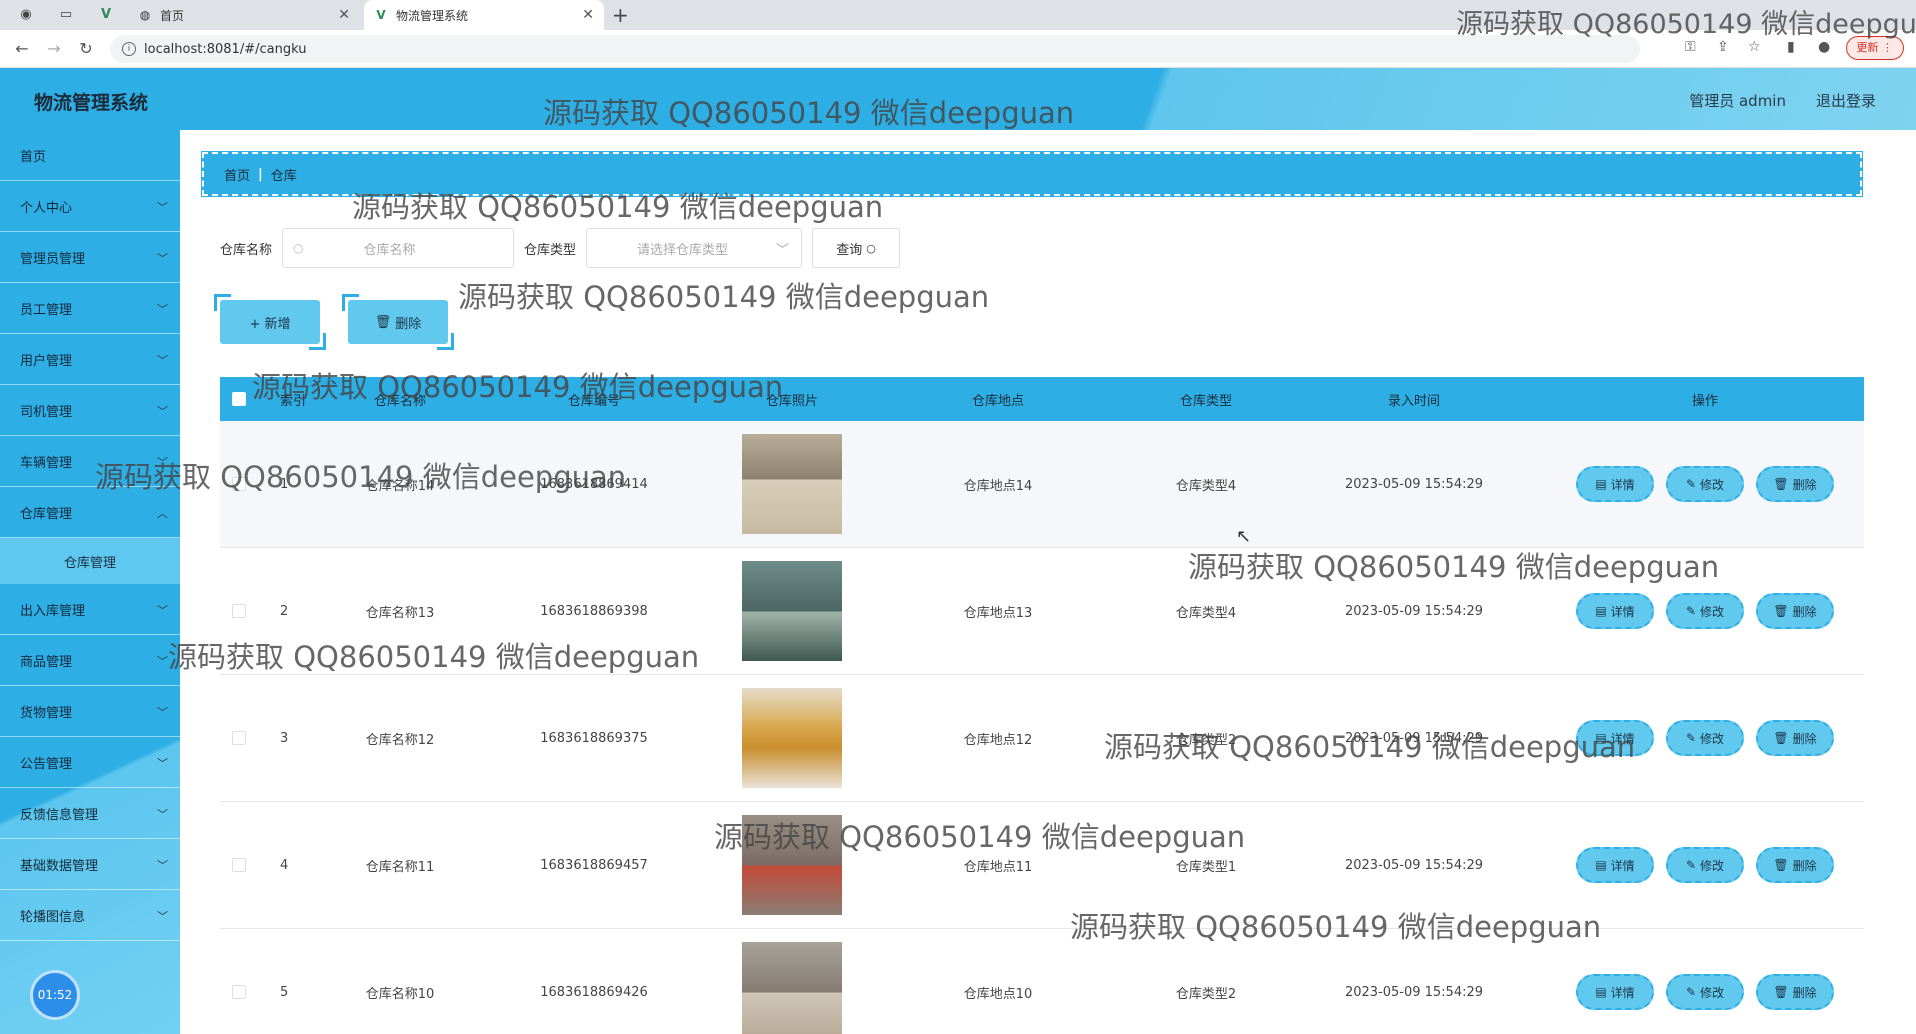 The image size is (1916, 1034). Describe the element at coordinates (90, 711) in the screenshot. I see `sidebar-item-goods: 货物管理 ﹀` at that location.